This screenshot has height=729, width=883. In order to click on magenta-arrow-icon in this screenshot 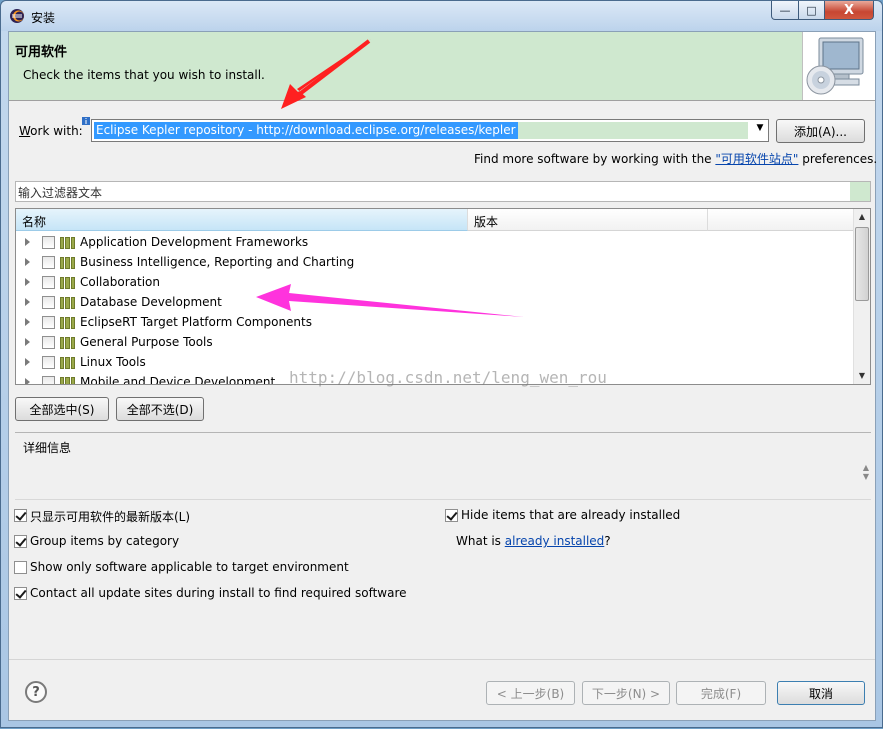, I will do `click(390, 300)`.